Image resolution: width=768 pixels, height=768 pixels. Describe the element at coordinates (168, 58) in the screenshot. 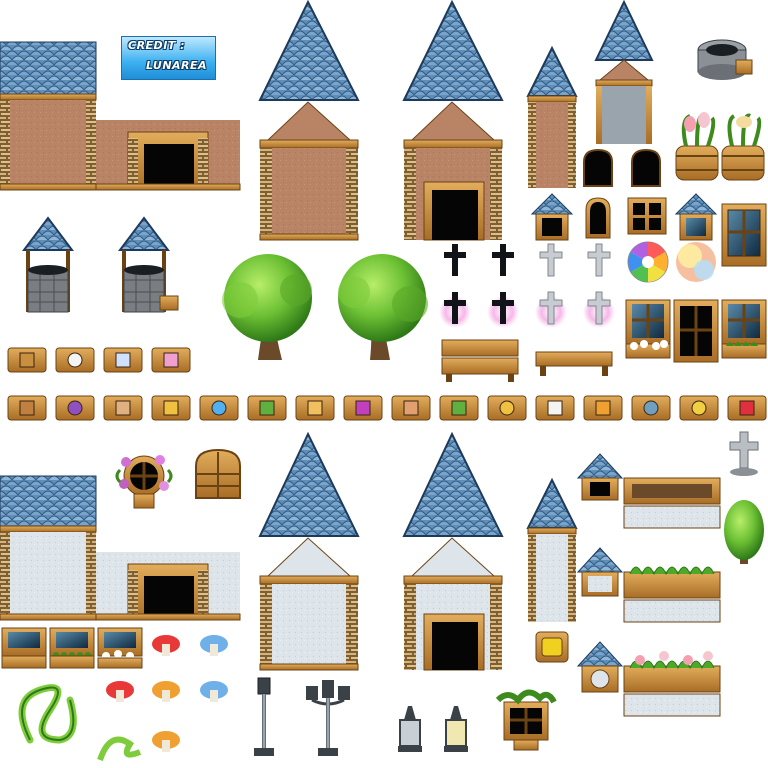

I see `credit-badge: CREDIT : LUNAREA` at that location.